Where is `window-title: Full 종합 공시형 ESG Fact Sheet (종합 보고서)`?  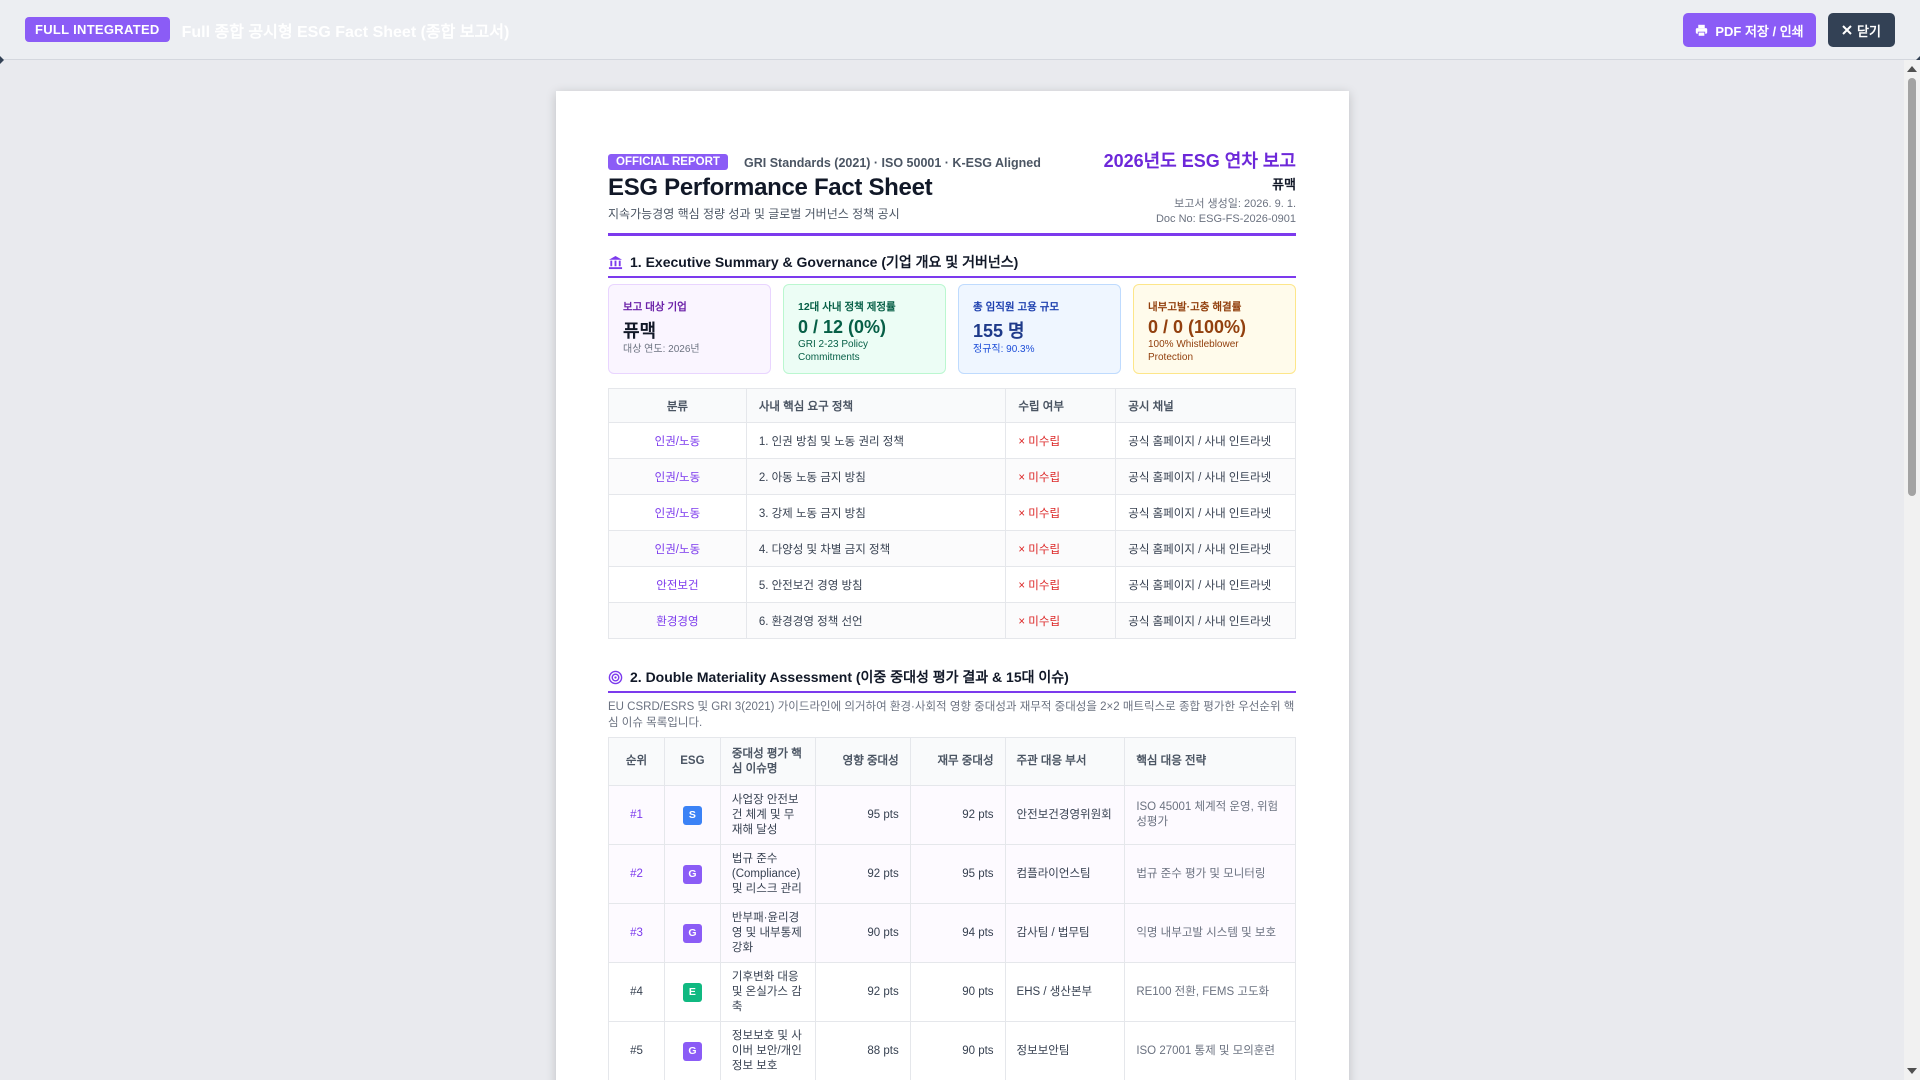
window-title: Full 종합 공시형 ESG Fact Sheet (종합 보고서) is located at coordinates (345, 32).